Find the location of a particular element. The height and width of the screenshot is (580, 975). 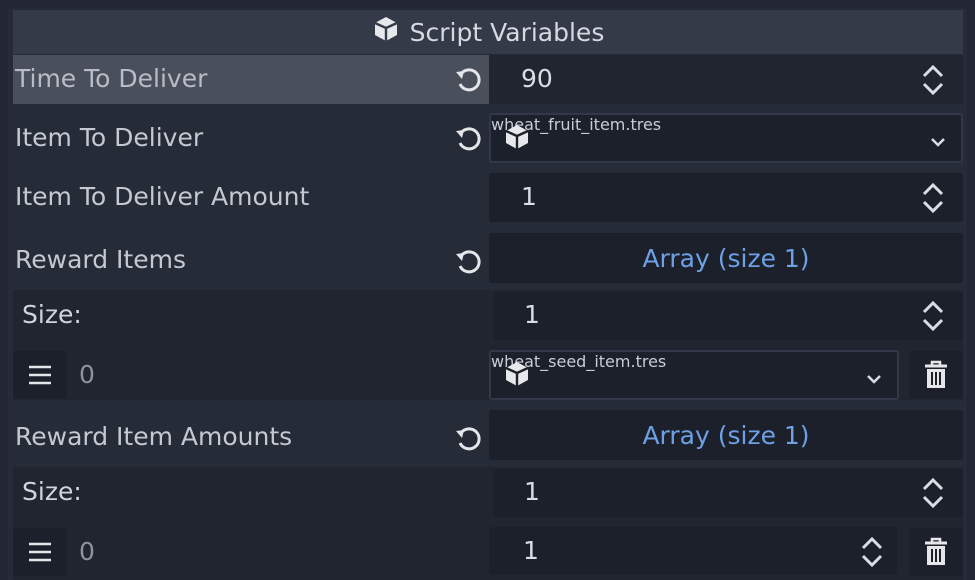

item-to-deliver-amount-value: 1 is located at coordinates (529, 196).